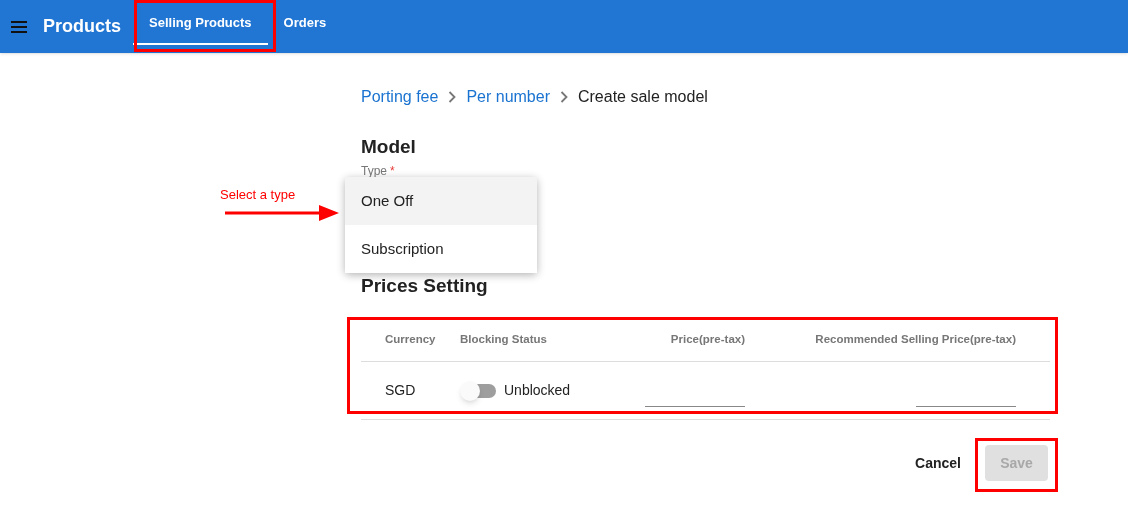 This screenshot has height=506, width=1128. What do you see at coordinates (378, 171) in the screenshot?
I see `field-label: Type *` at bounding box center [378, 171].